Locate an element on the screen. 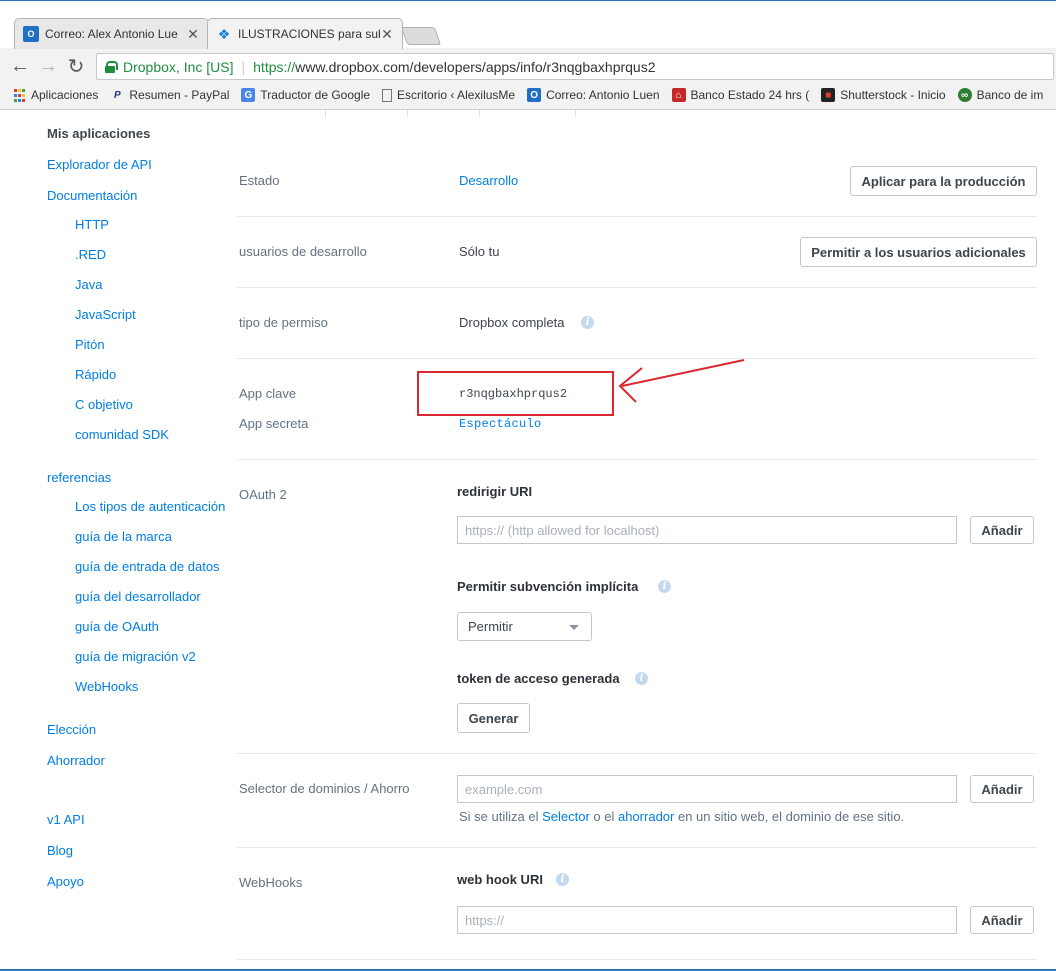  forward-arrow-icon: → is located at coordinates (48, 66).